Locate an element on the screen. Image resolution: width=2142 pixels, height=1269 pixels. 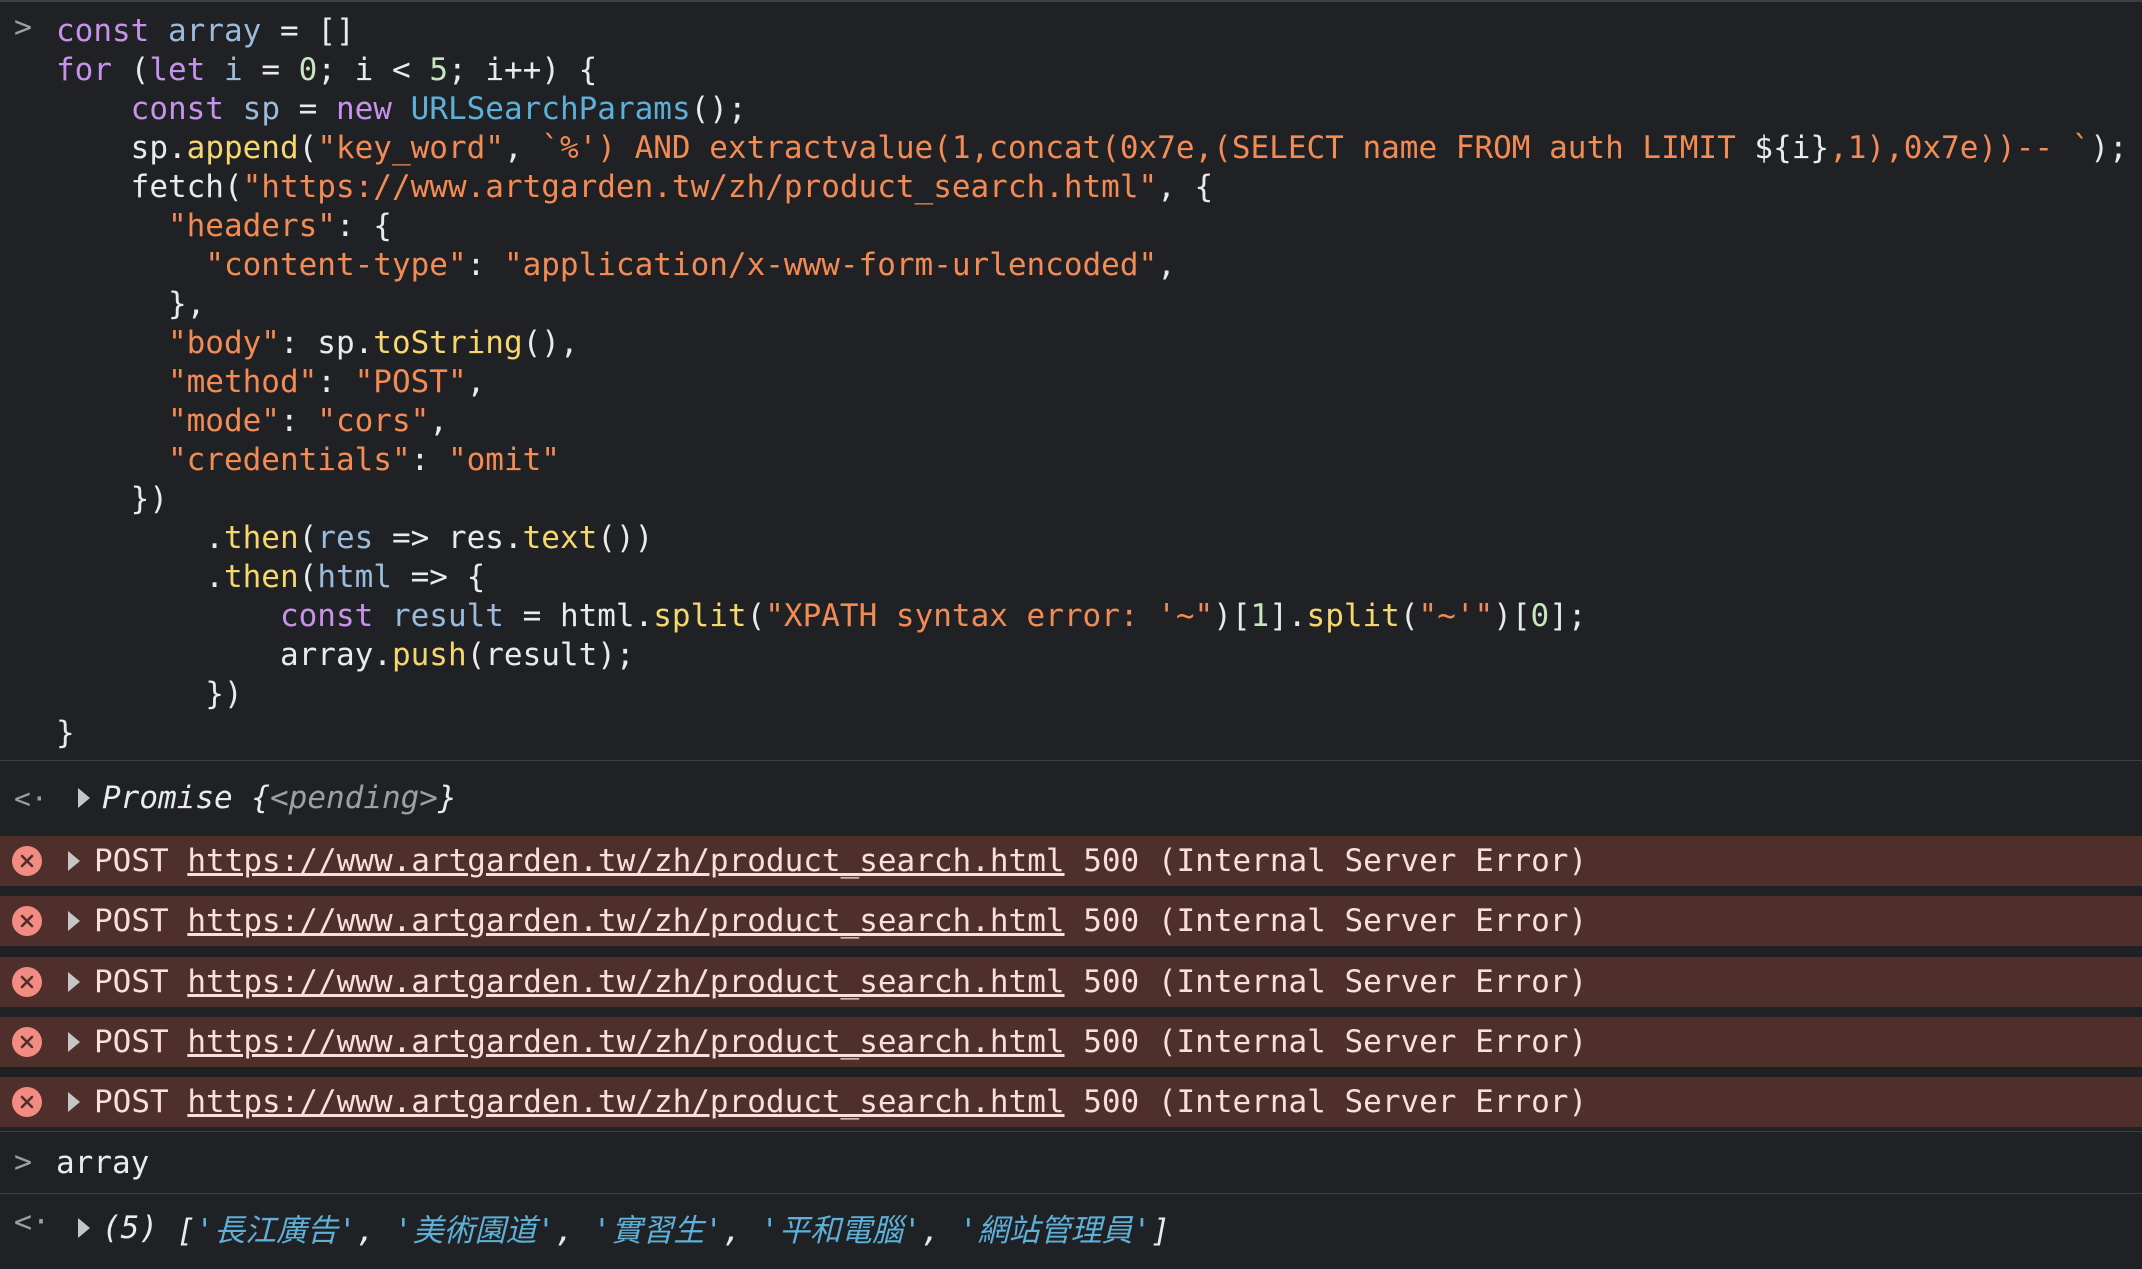
separator is located at coordinates (1071, 1193).